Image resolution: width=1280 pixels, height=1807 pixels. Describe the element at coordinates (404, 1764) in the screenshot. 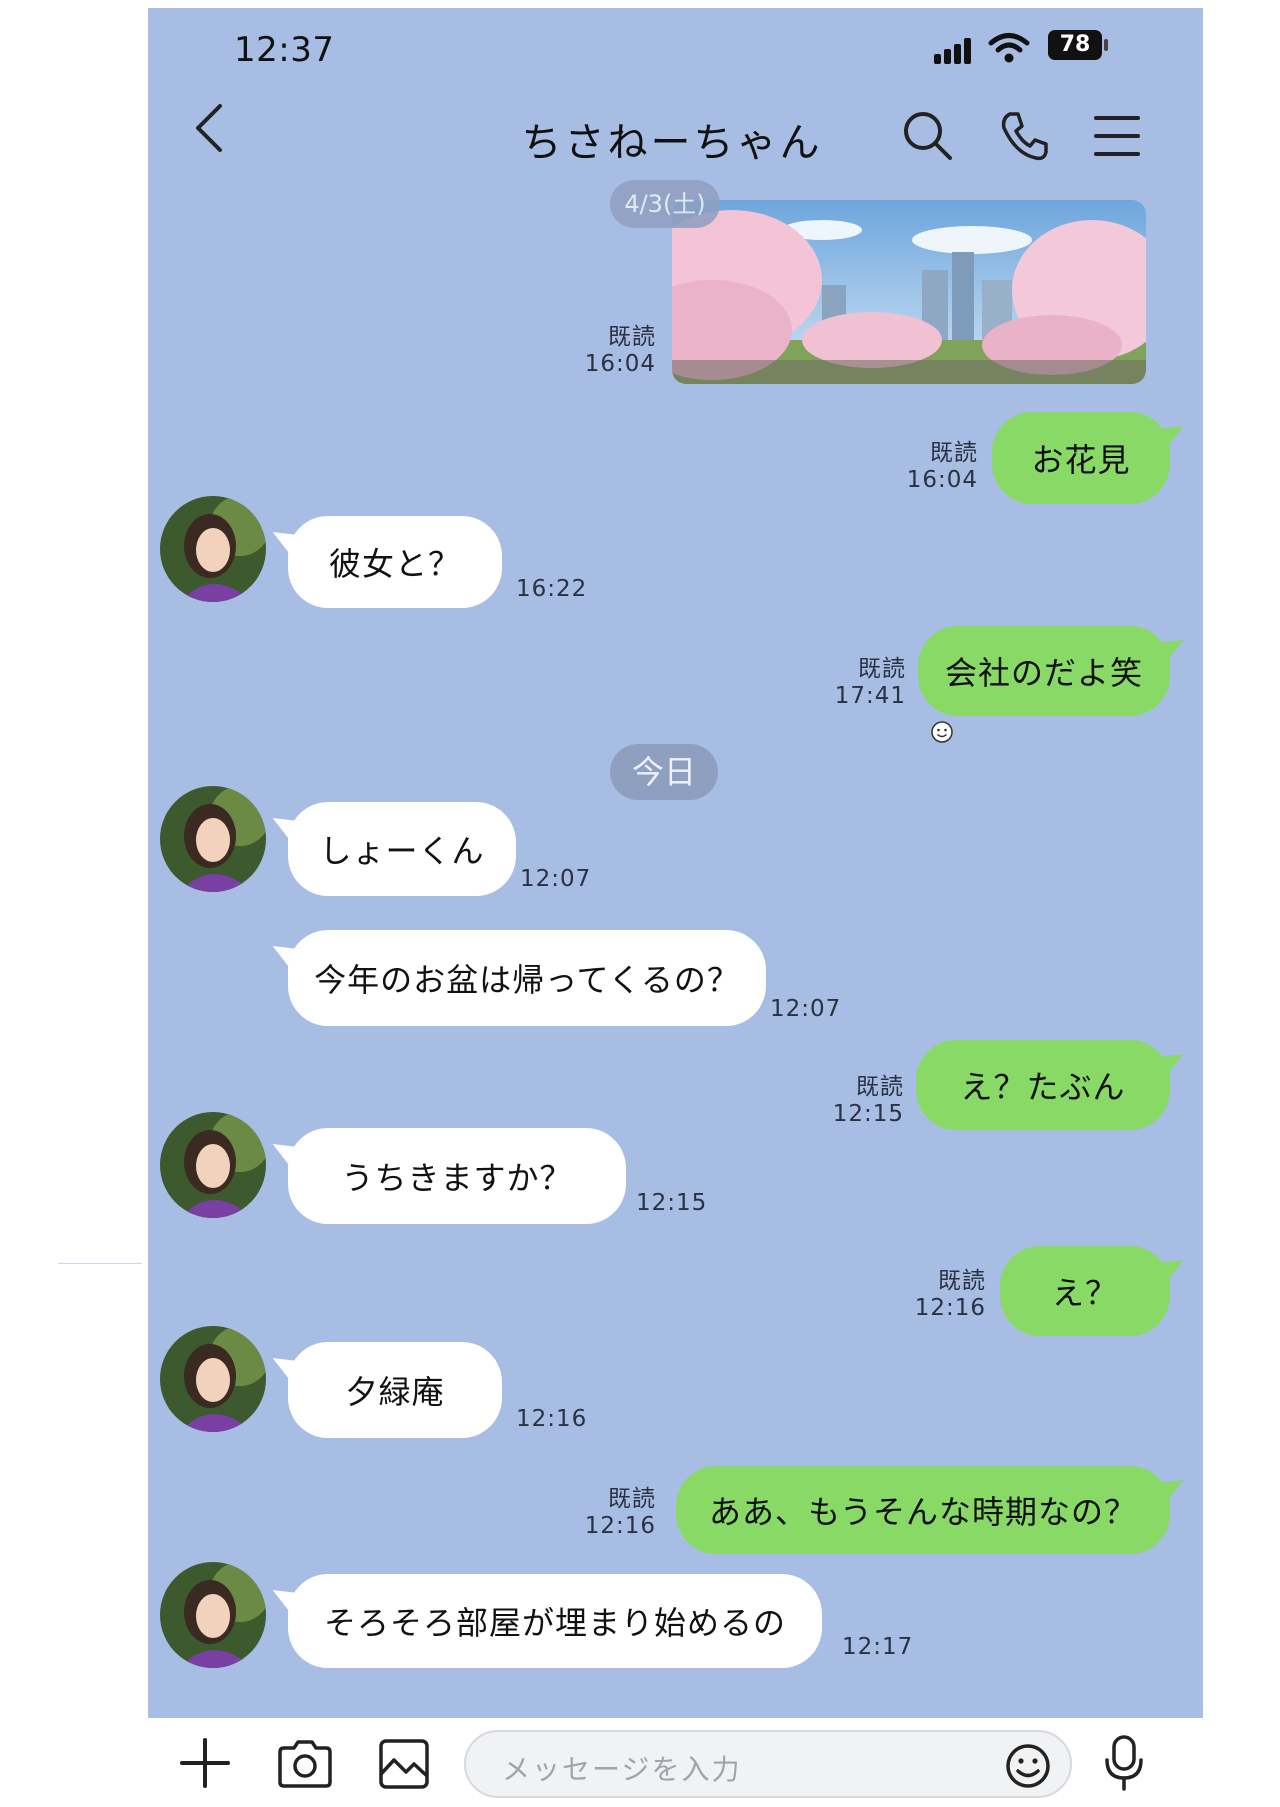

I see `image-icon` at that location.